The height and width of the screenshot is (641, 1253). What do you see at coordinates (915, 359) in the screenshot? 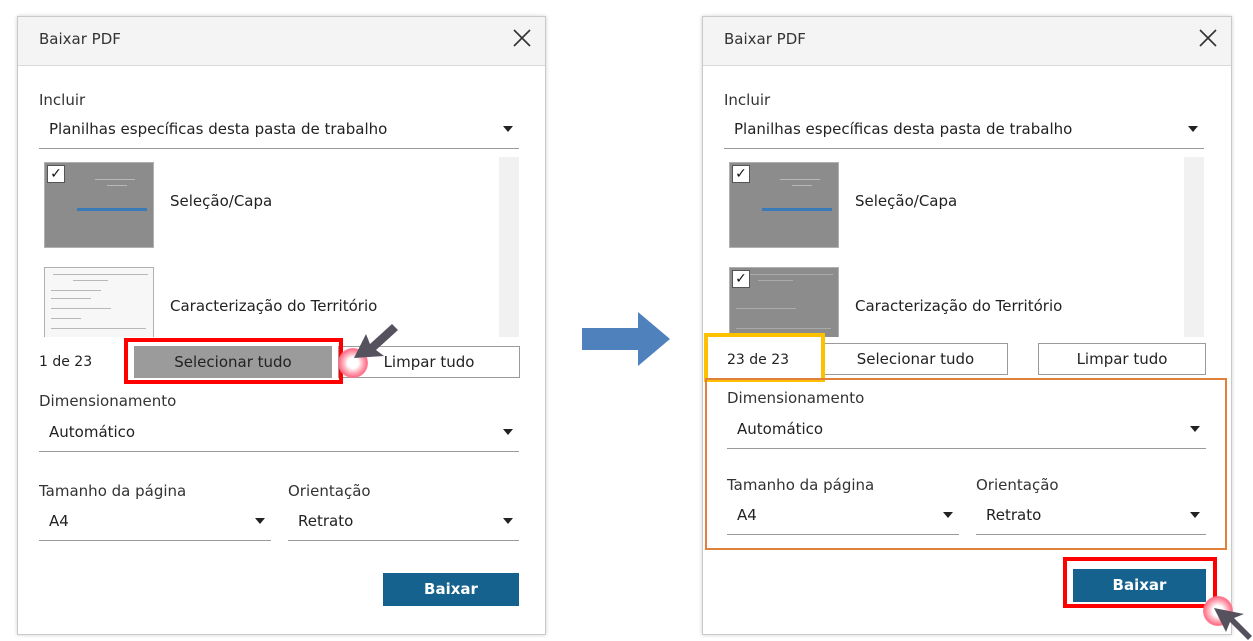
I see `select-all-button: Selecionar tudo` at bounding box center [915, 359].